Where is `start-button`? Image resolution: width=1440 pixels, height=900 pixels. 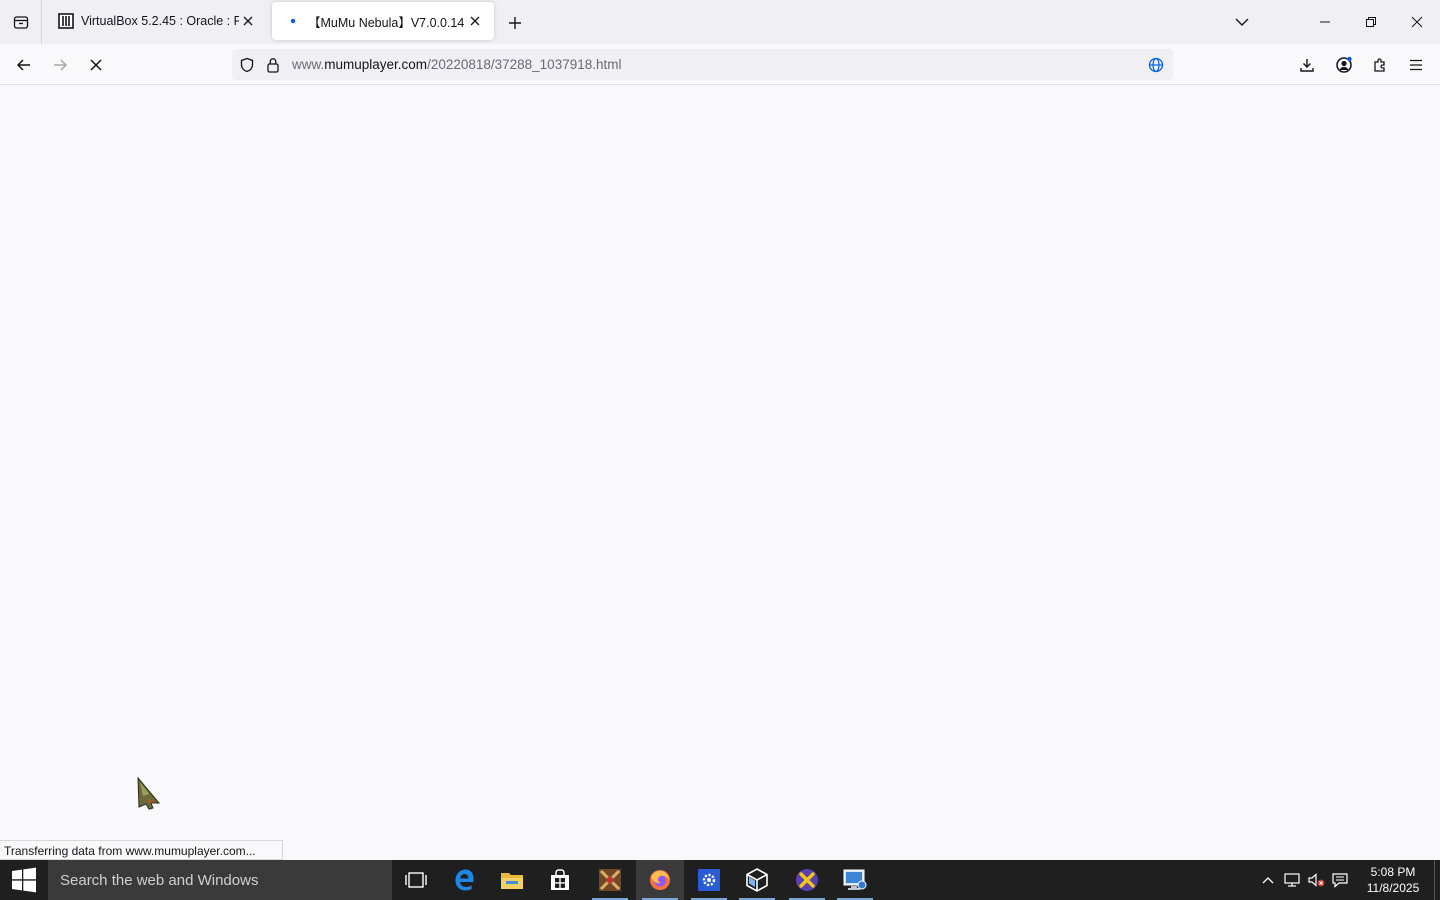
start-button is located at coordinates (24, 880).